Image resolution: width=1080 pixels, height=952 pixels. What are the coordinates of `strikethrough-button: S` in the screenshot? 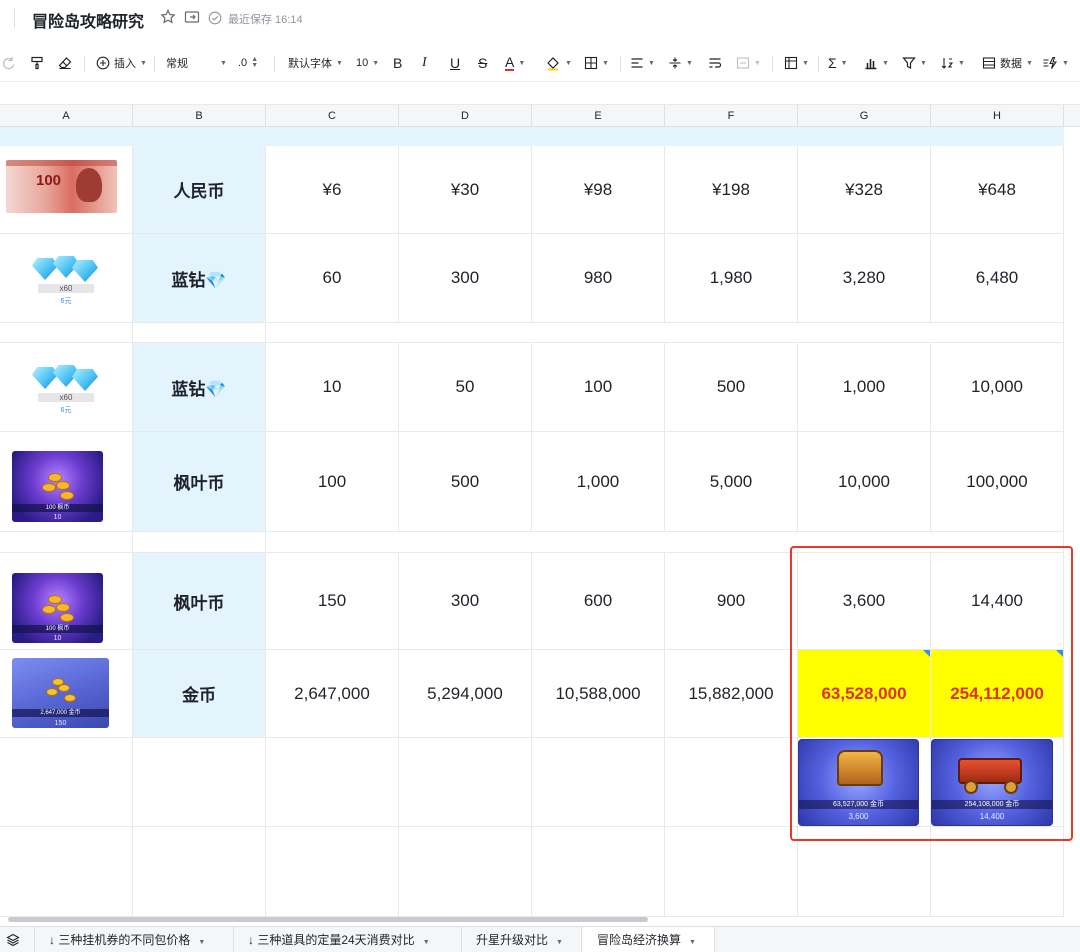 It's located at (482, 63).